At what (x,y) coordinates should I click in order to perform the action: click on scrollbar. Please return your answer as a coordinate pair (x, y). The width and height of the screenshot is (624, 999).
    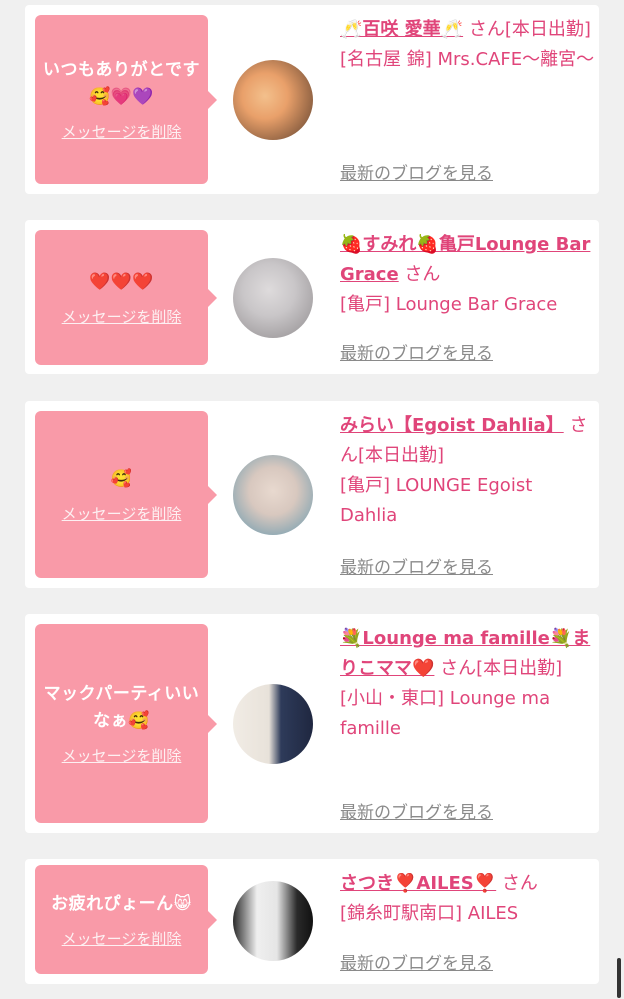
    Looking at the image, I should click on (619, 978).